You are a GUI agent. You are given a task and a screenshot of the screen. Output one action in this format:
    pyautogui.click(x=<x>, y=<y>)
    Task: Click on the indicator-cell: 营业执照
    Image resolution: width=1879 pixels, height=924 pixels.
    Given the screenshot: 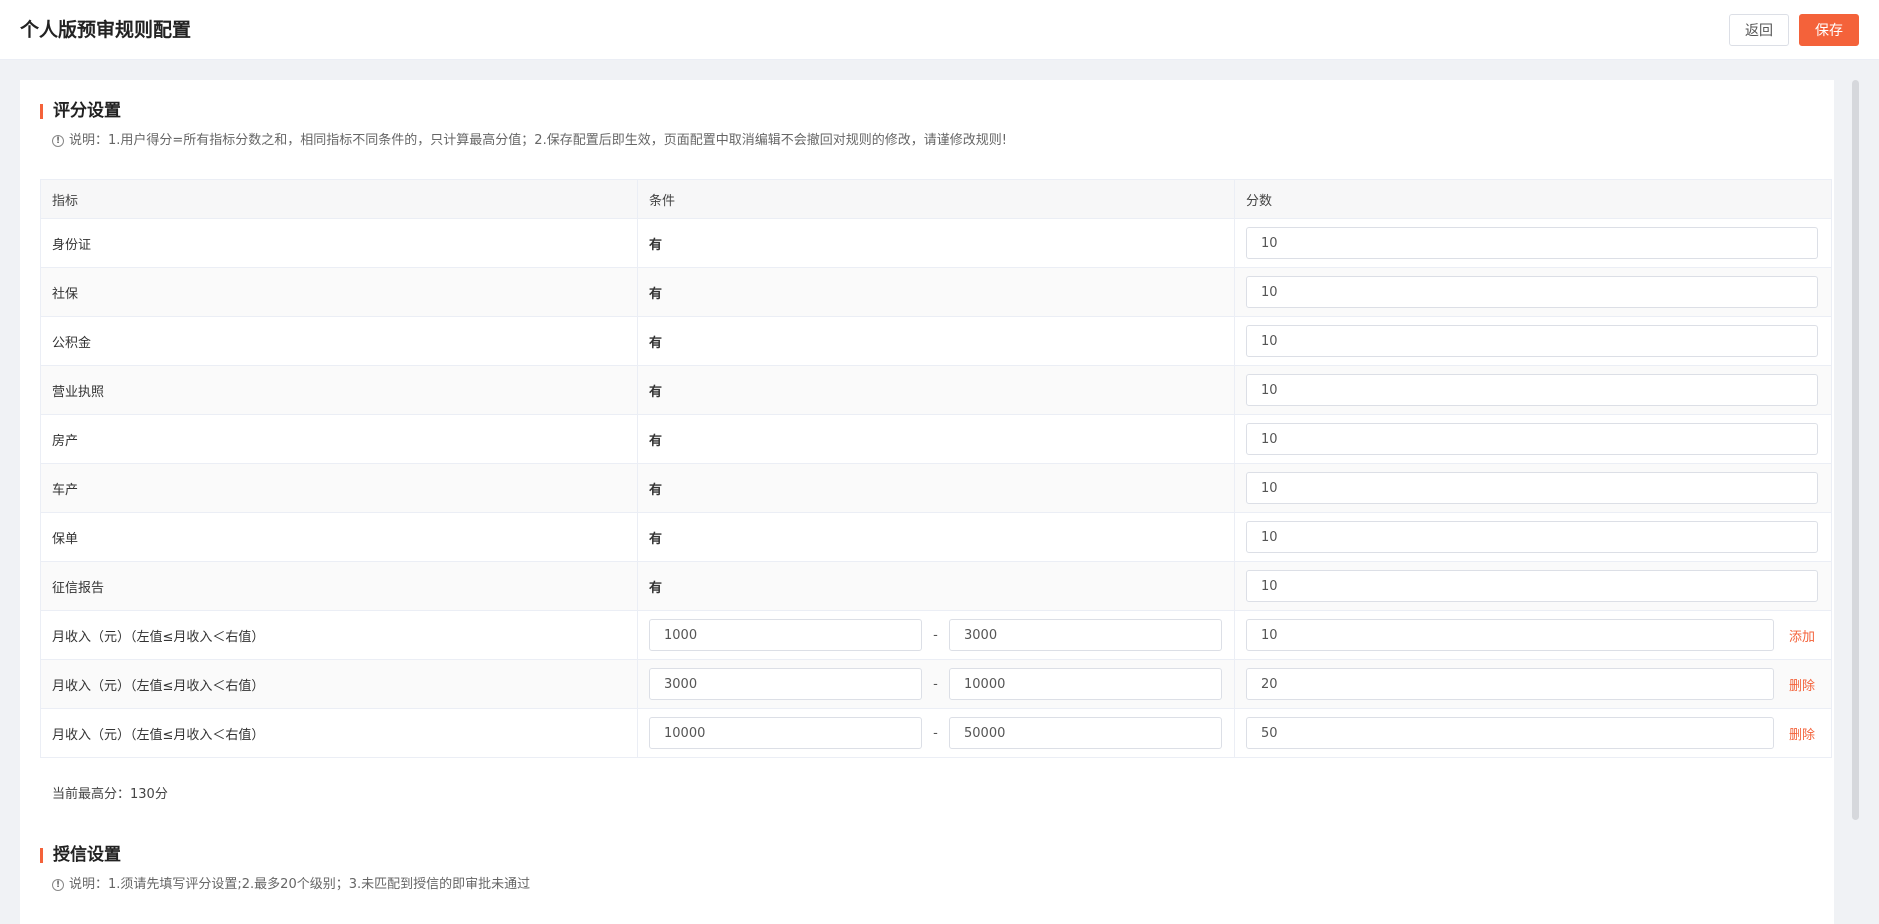 What is the action you would take?
    pyautogui.click(x=339, y=390)
    